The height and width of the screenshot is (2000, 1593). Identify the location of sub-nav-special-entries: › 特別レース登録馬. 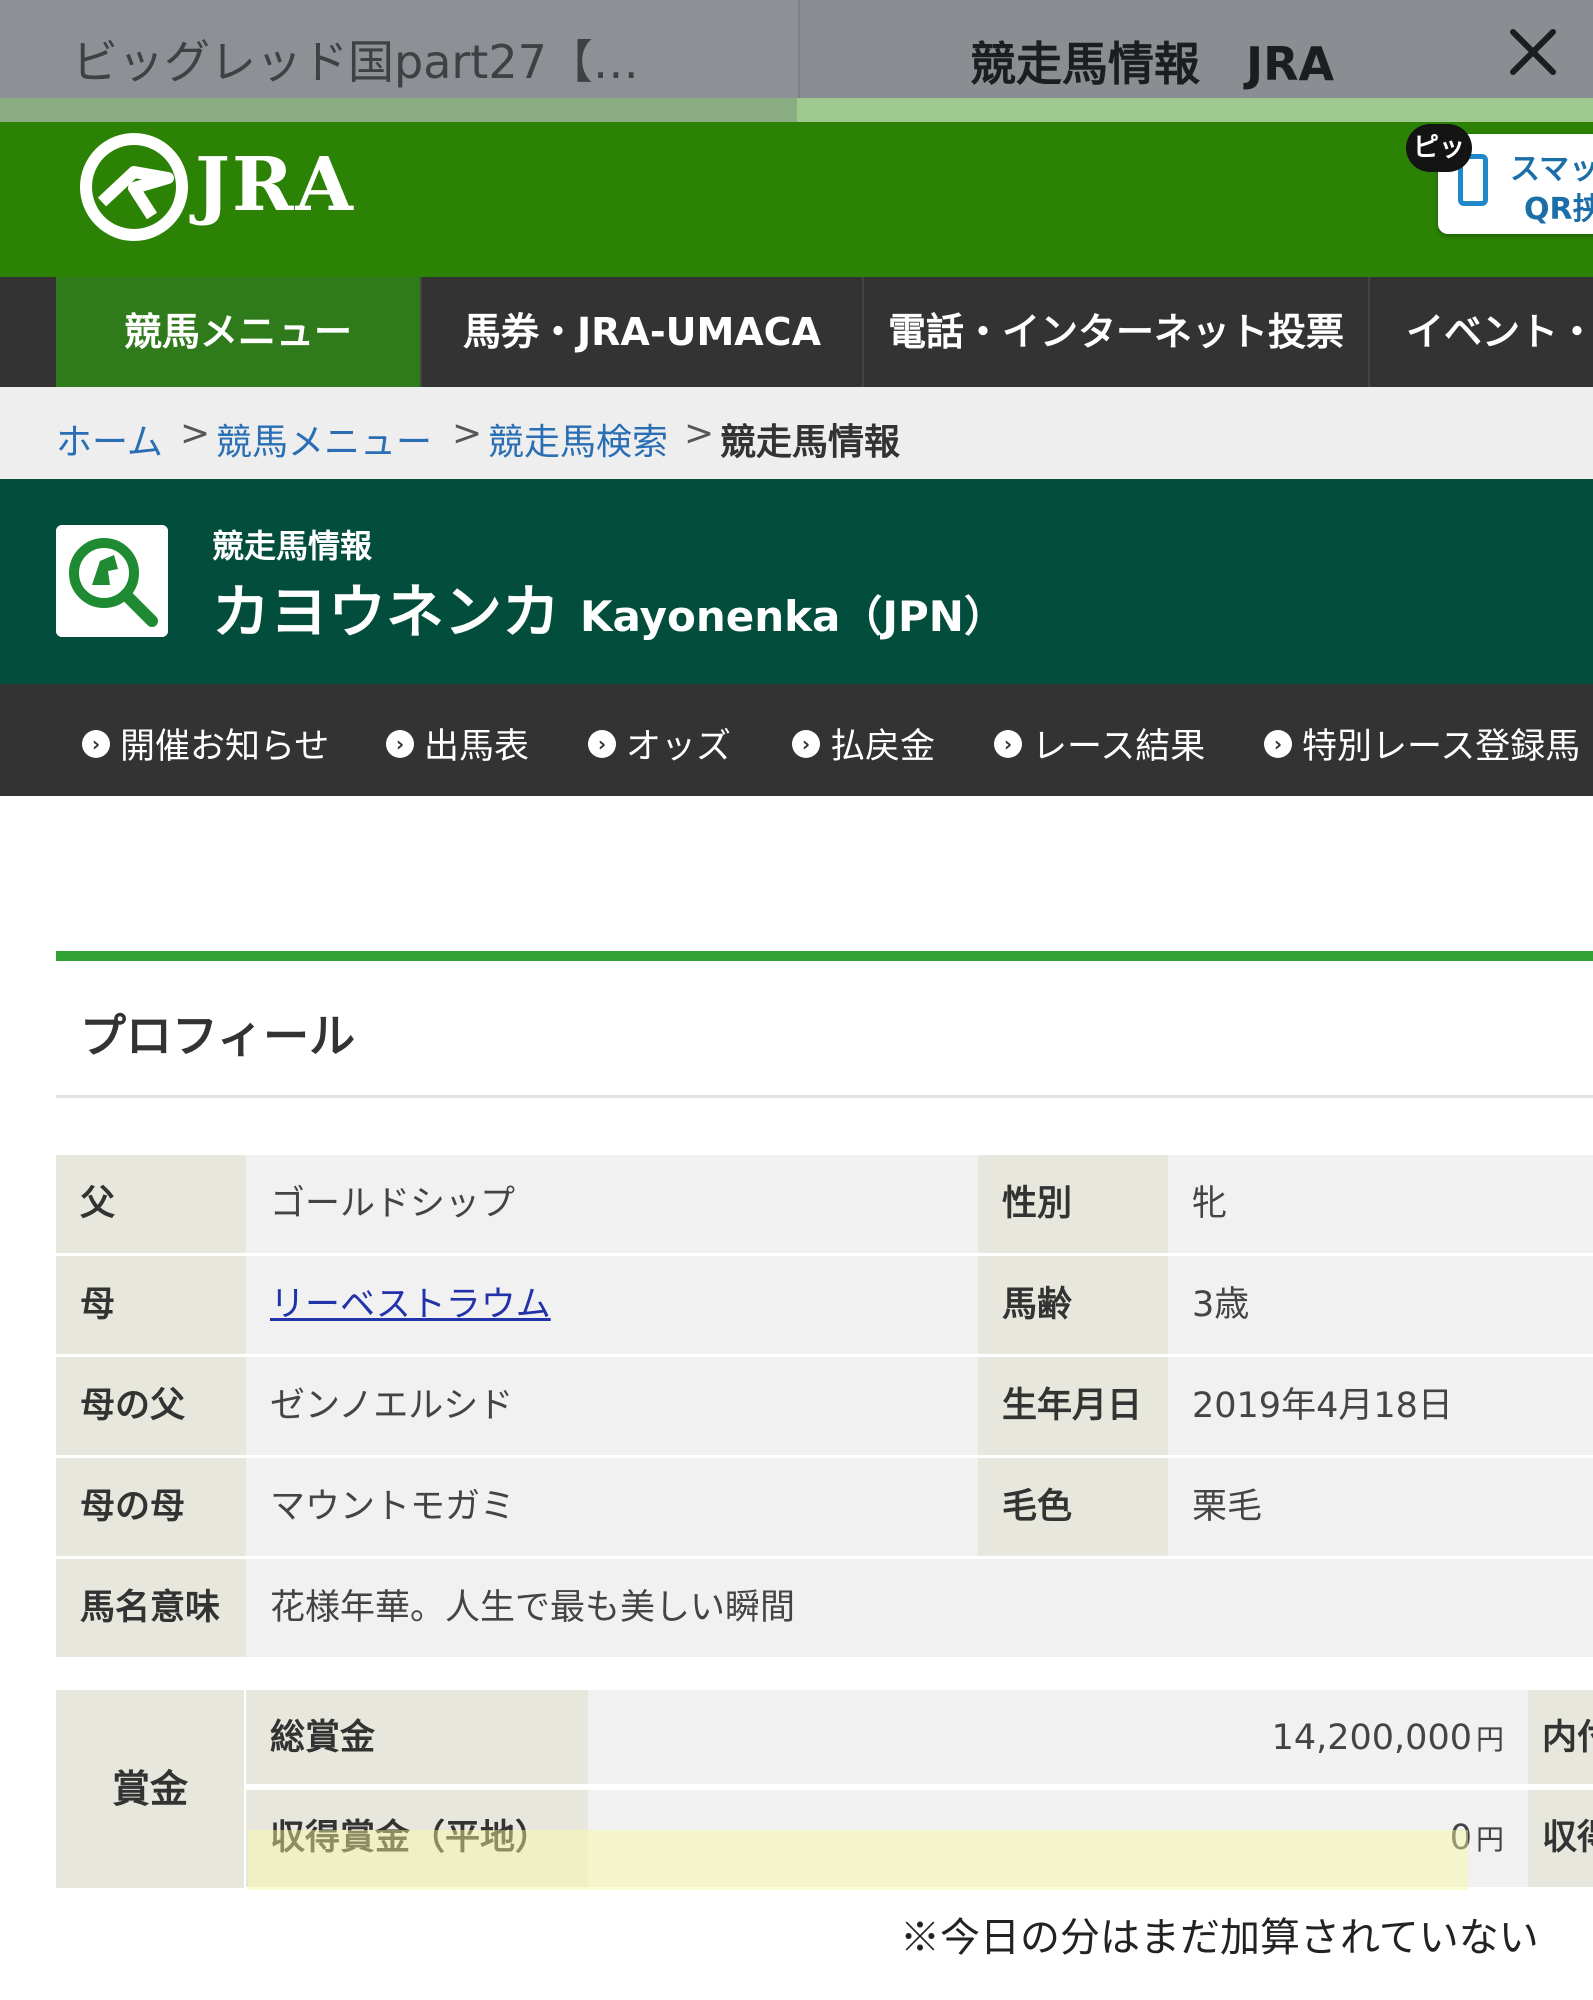
(1422, 743).